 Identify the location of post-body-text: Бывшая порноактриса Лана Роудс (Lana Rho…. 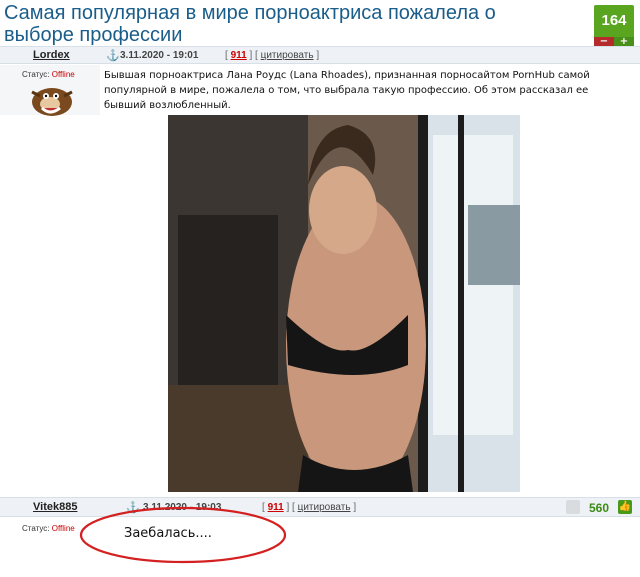
(347, 90).